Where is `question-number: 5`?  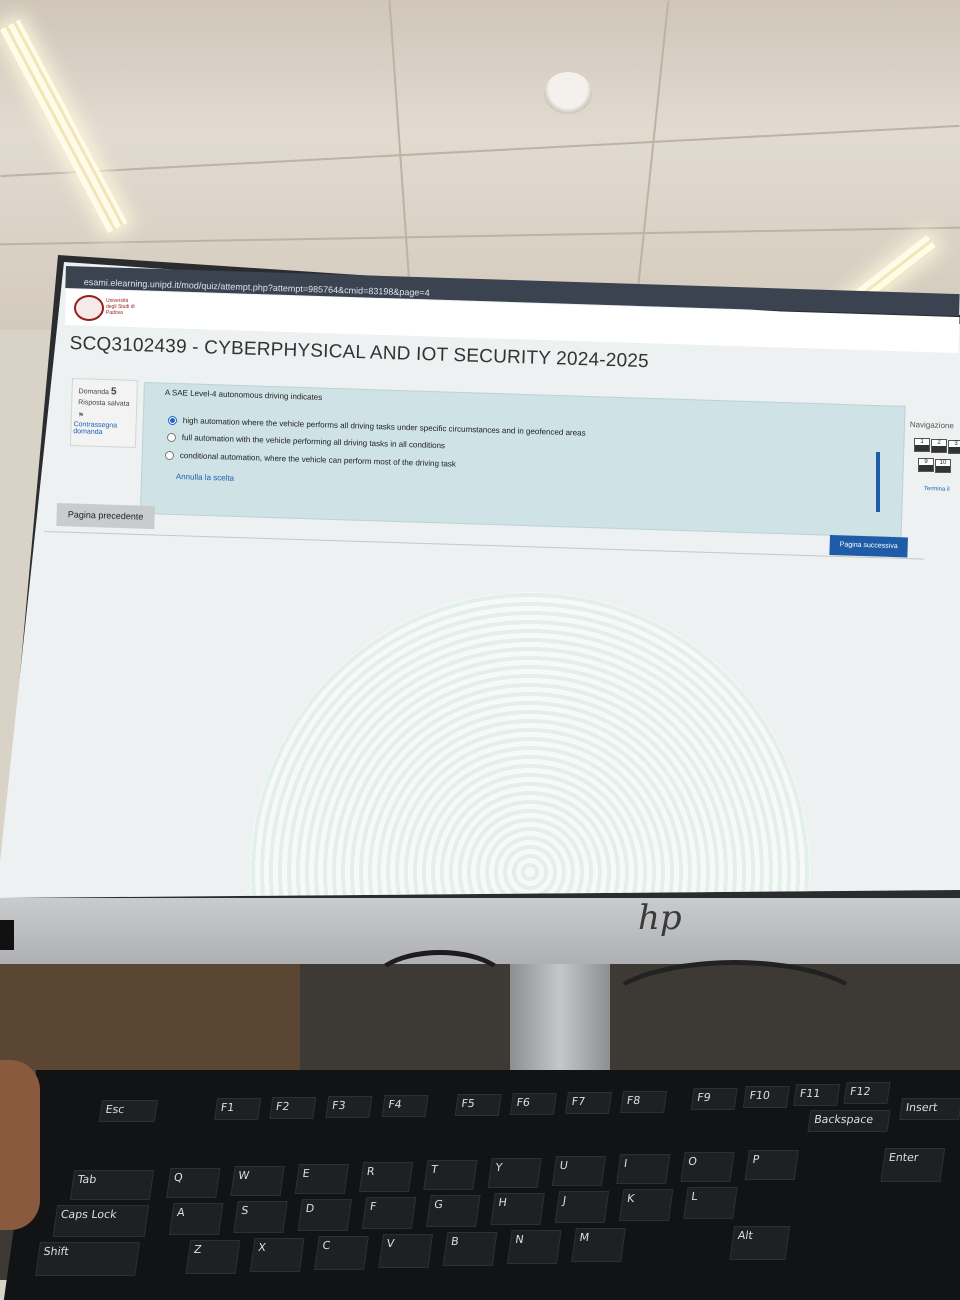 question-number: 5 is located at coordinates (113, 392).